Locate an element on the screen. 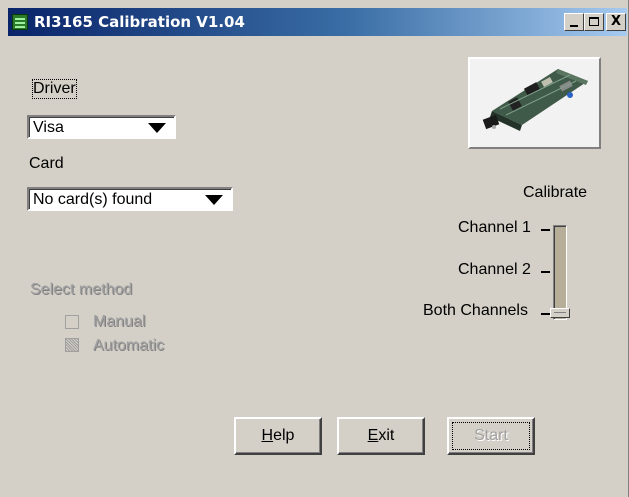 Image resolution: width=629 pixels, height=497 pixels. pci-card-image is located at coordinates (534, 103).